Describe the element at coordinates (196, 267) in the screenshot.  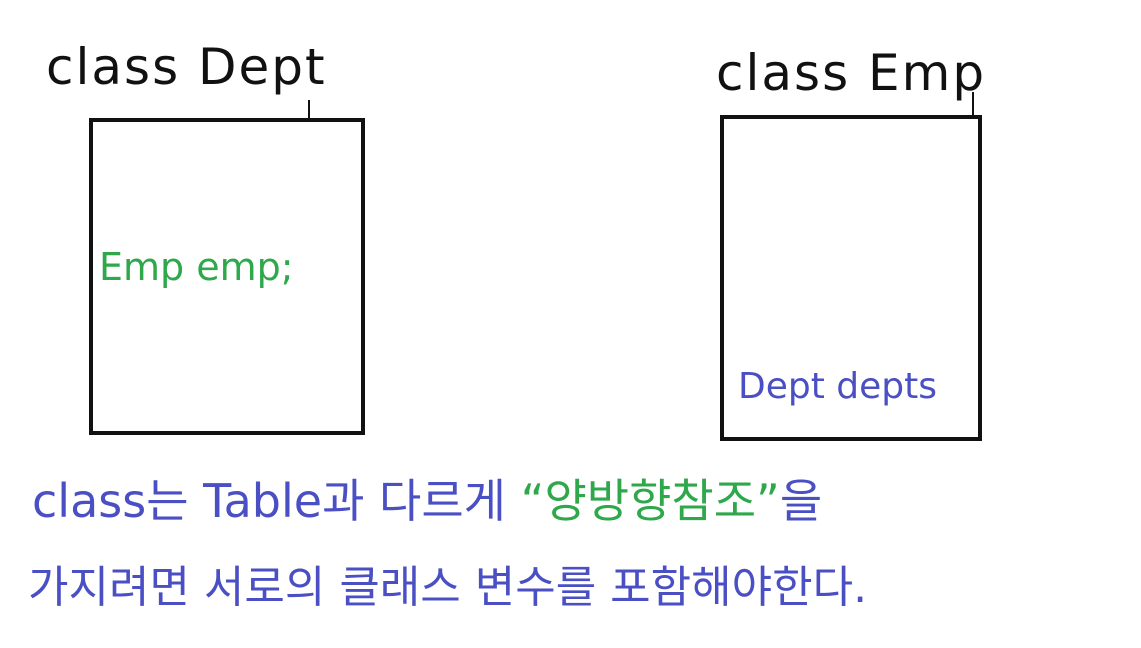
I see `dept-emp-field: Emp emp;` at that location.